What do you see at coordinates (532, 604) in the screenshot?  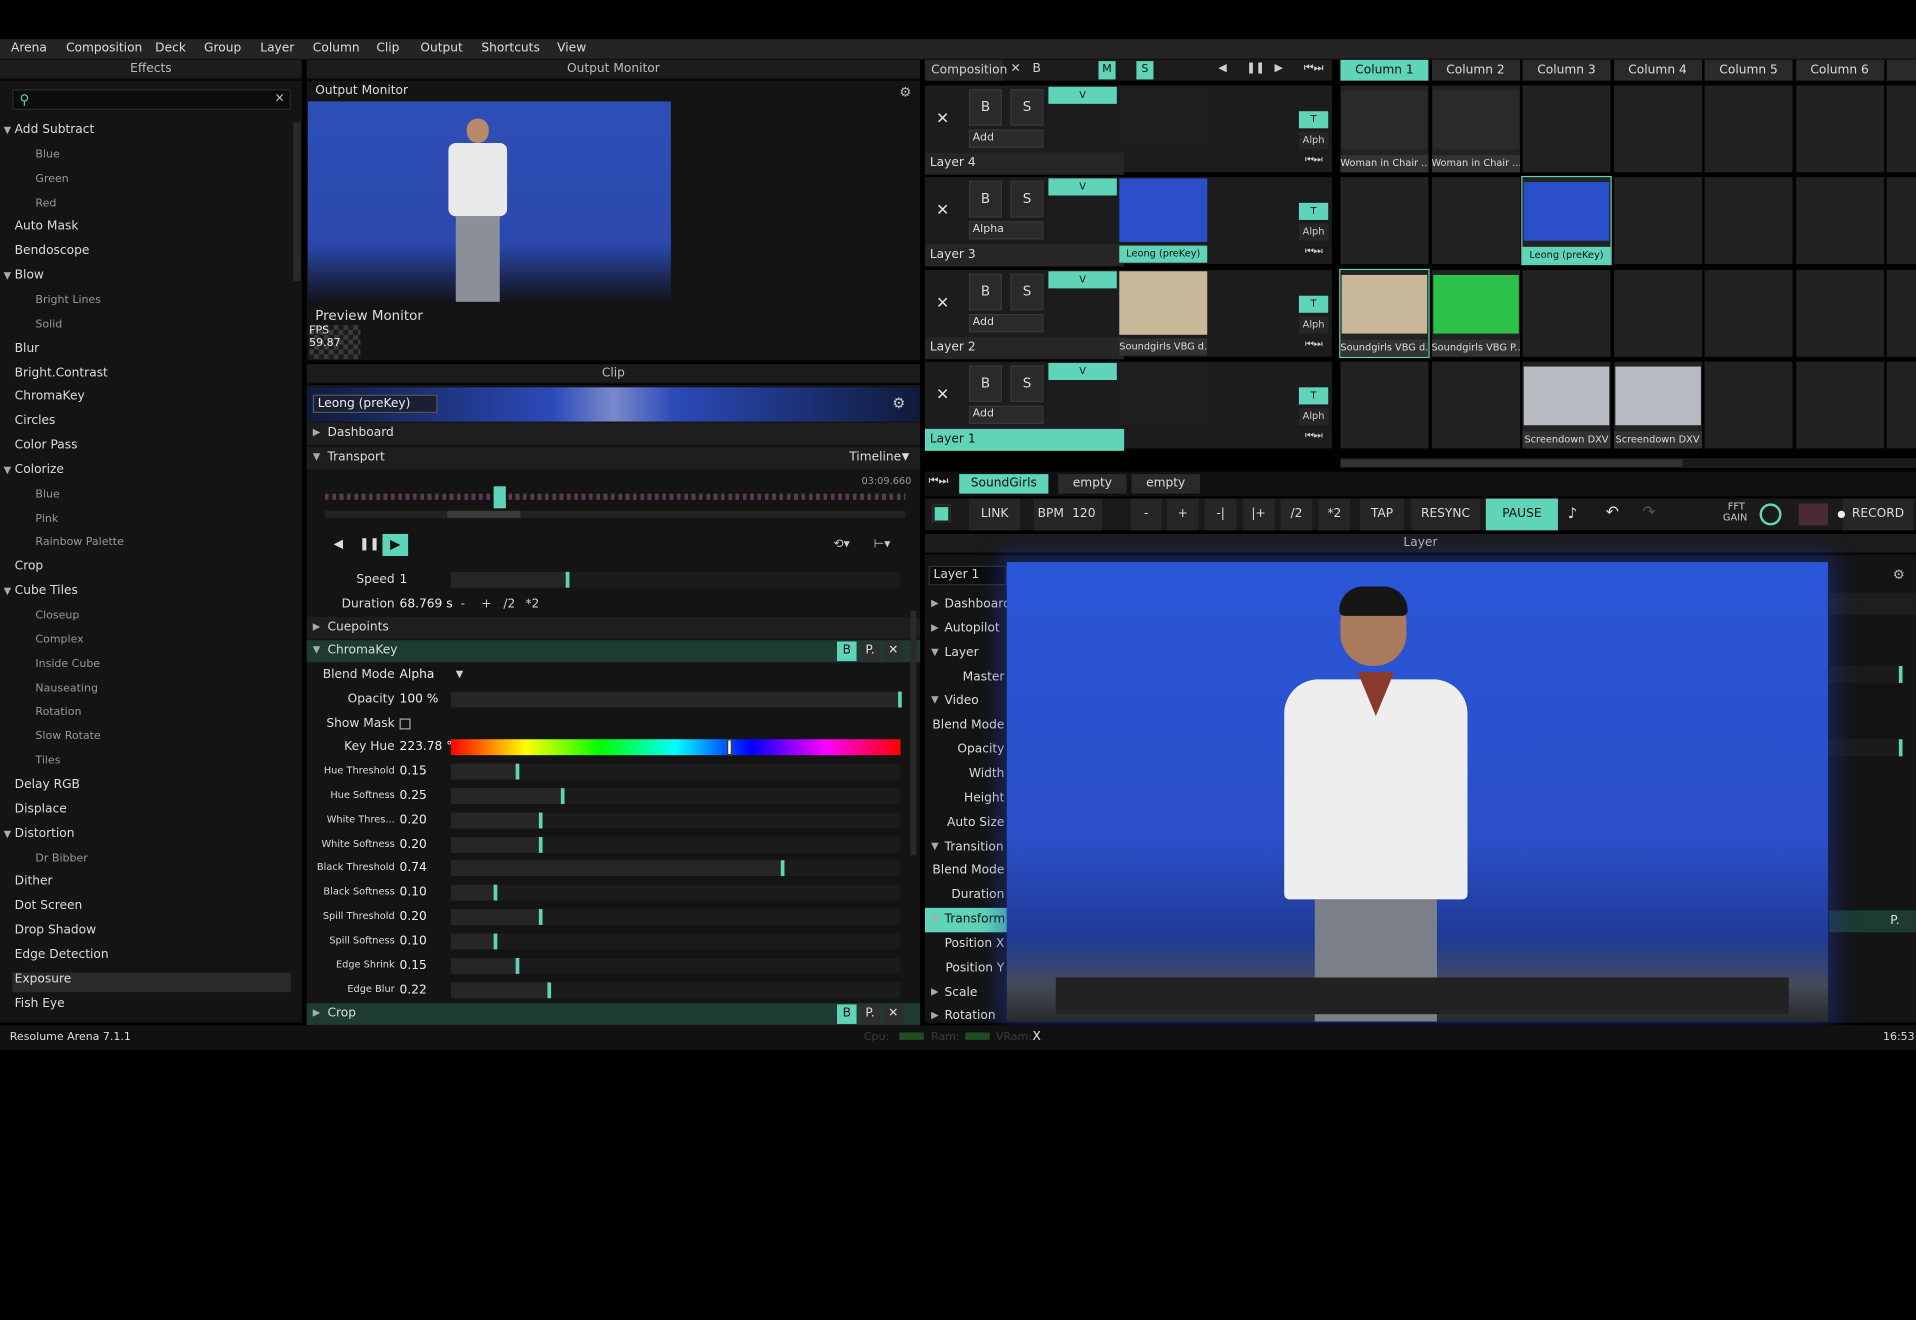 I see `duration-double-button: *2` at bounding box center [532, 604].